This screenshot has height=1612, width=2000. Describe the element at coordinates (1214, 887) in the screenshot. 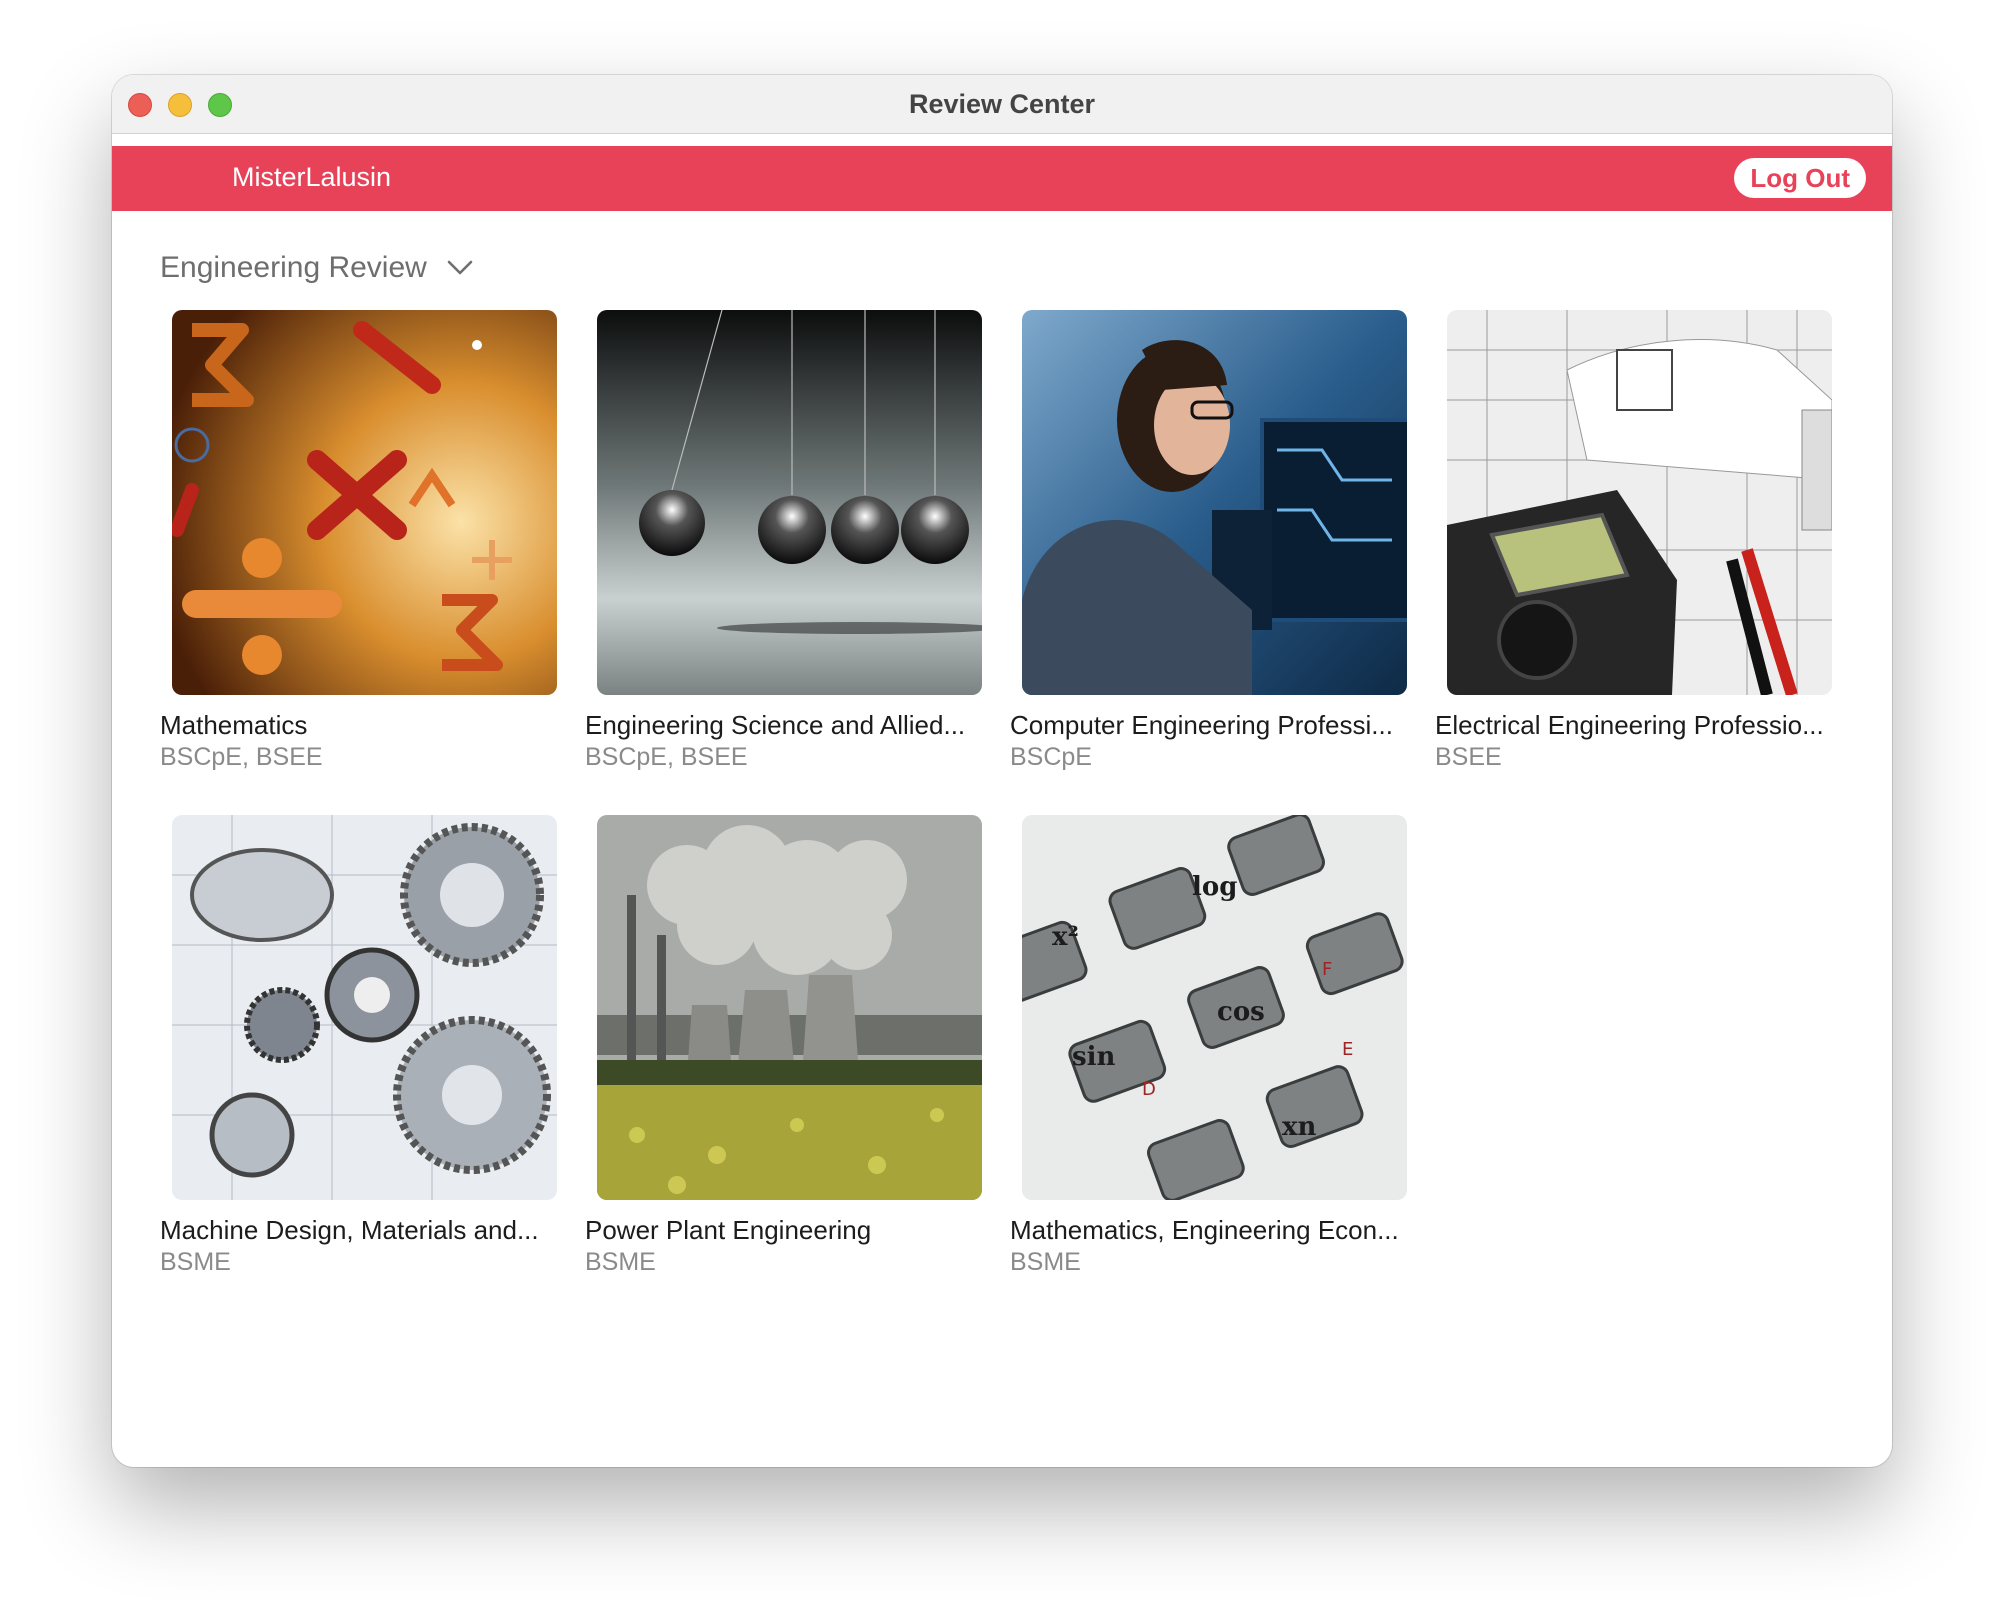

I see `svg-text: log` at that location.